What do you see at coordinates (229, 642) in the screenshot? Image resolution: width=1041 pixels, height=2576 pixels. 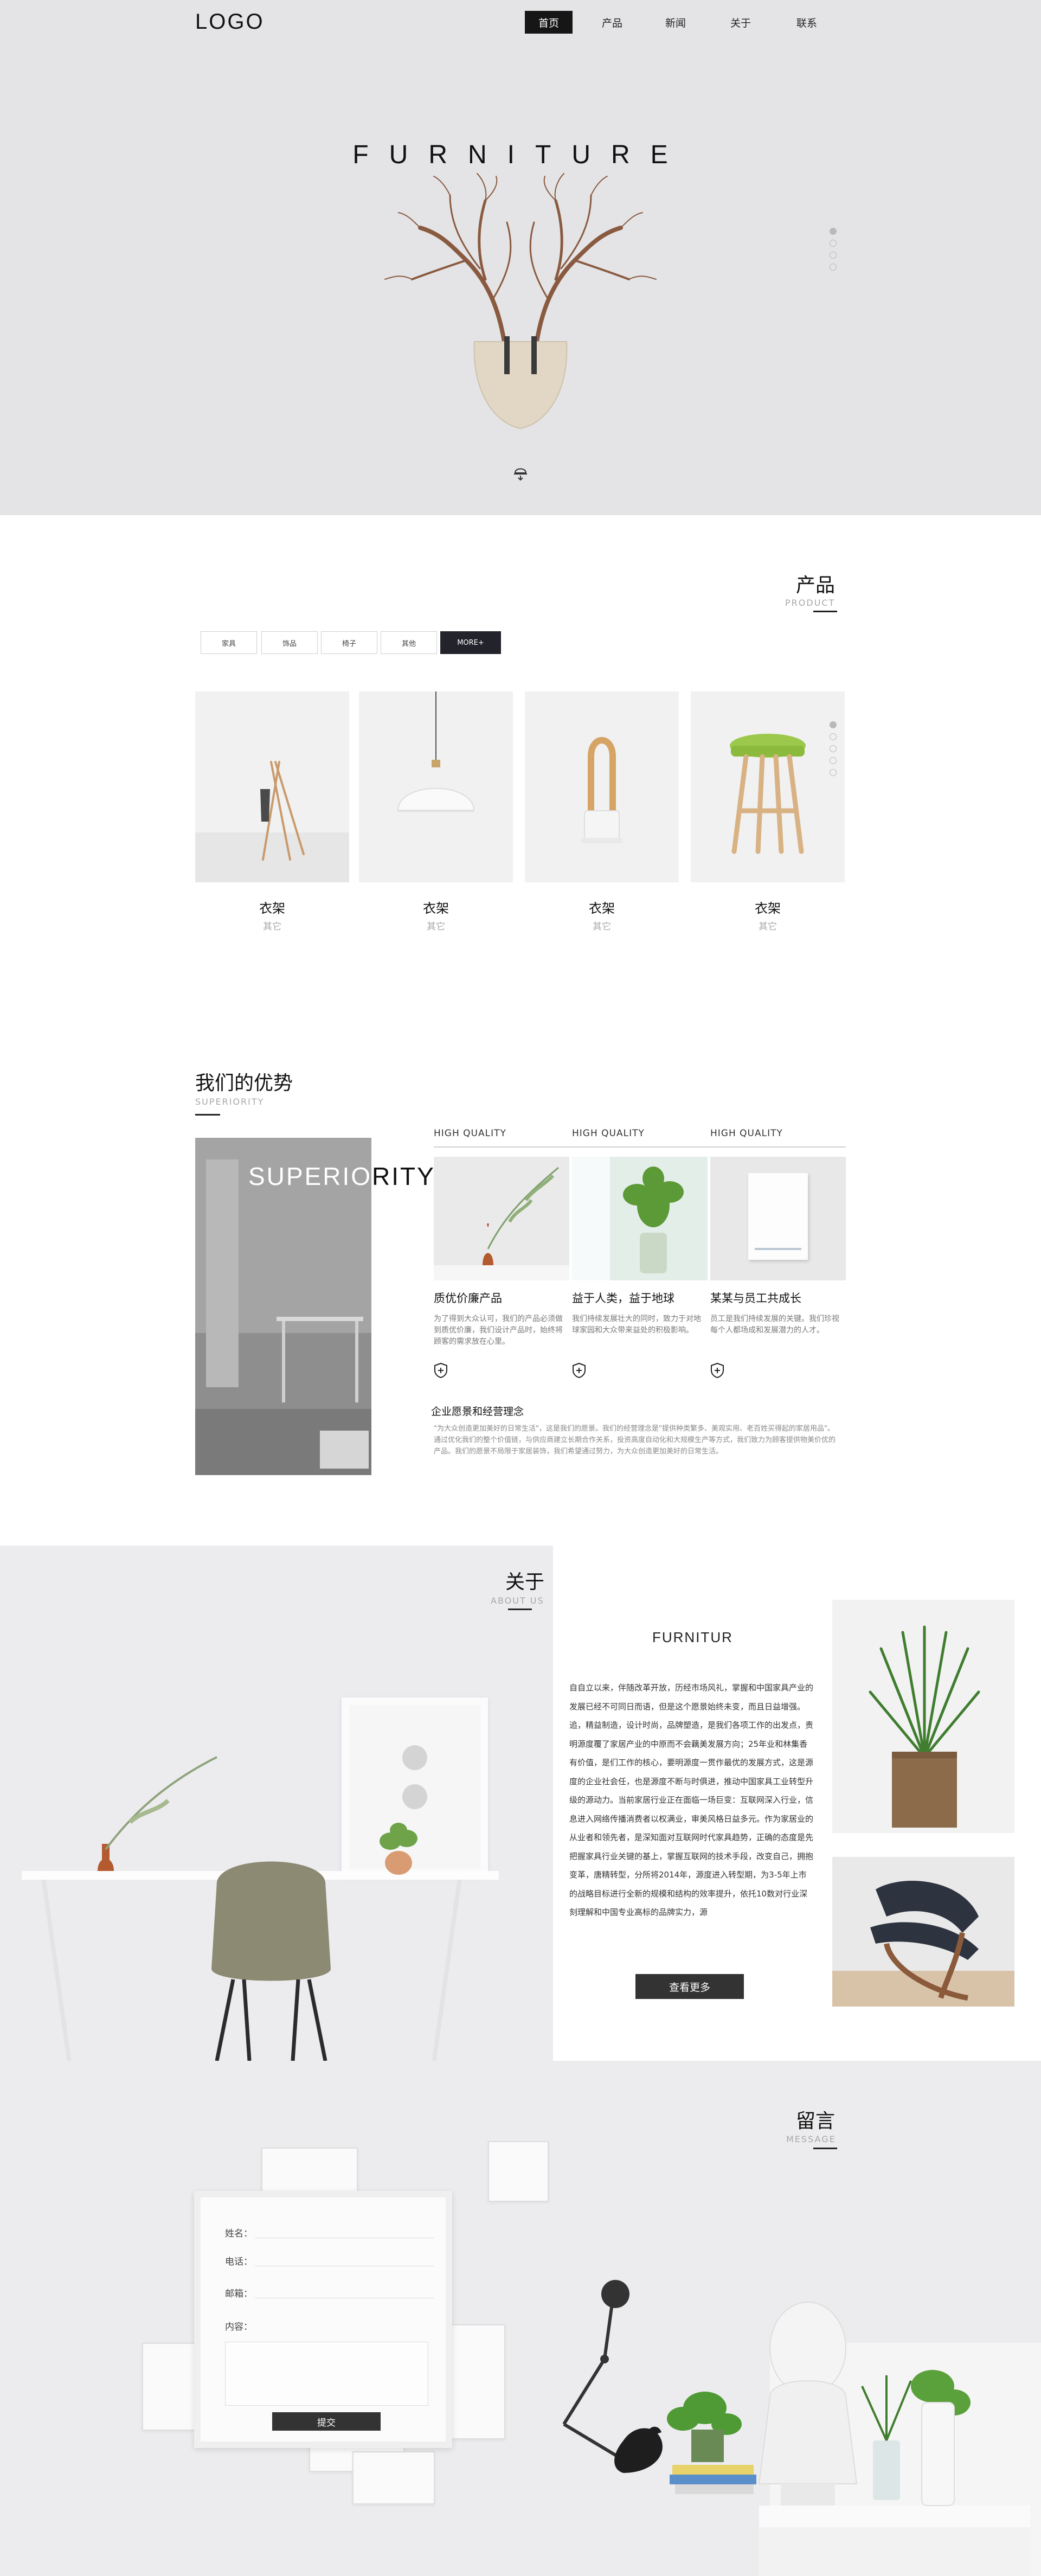 I see `tab-furniture: 家具` at bounding box center [229, 642].